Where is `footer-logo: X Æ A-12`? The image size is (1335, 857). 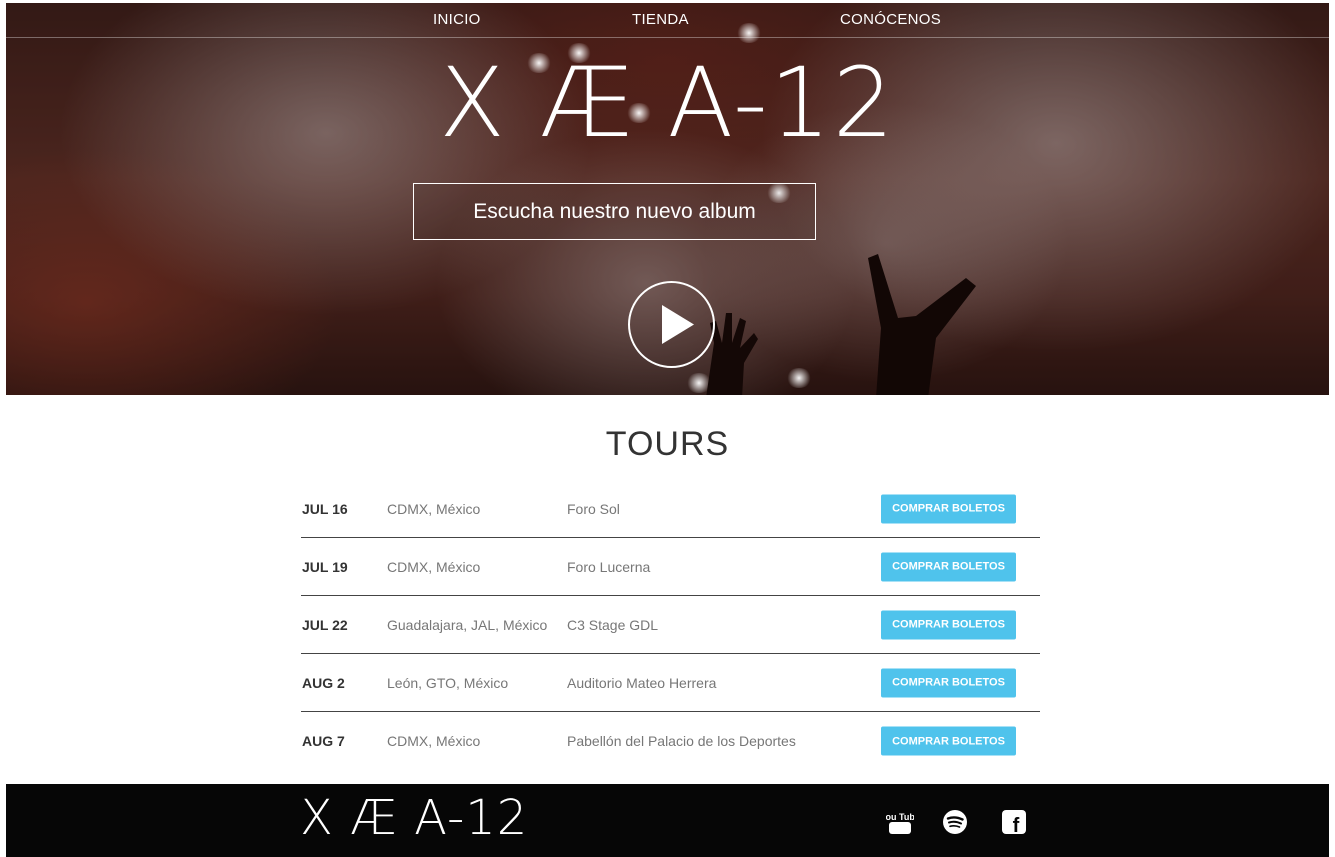 footer-logo: X Æ A-12 is located at coordinates (414, 818).